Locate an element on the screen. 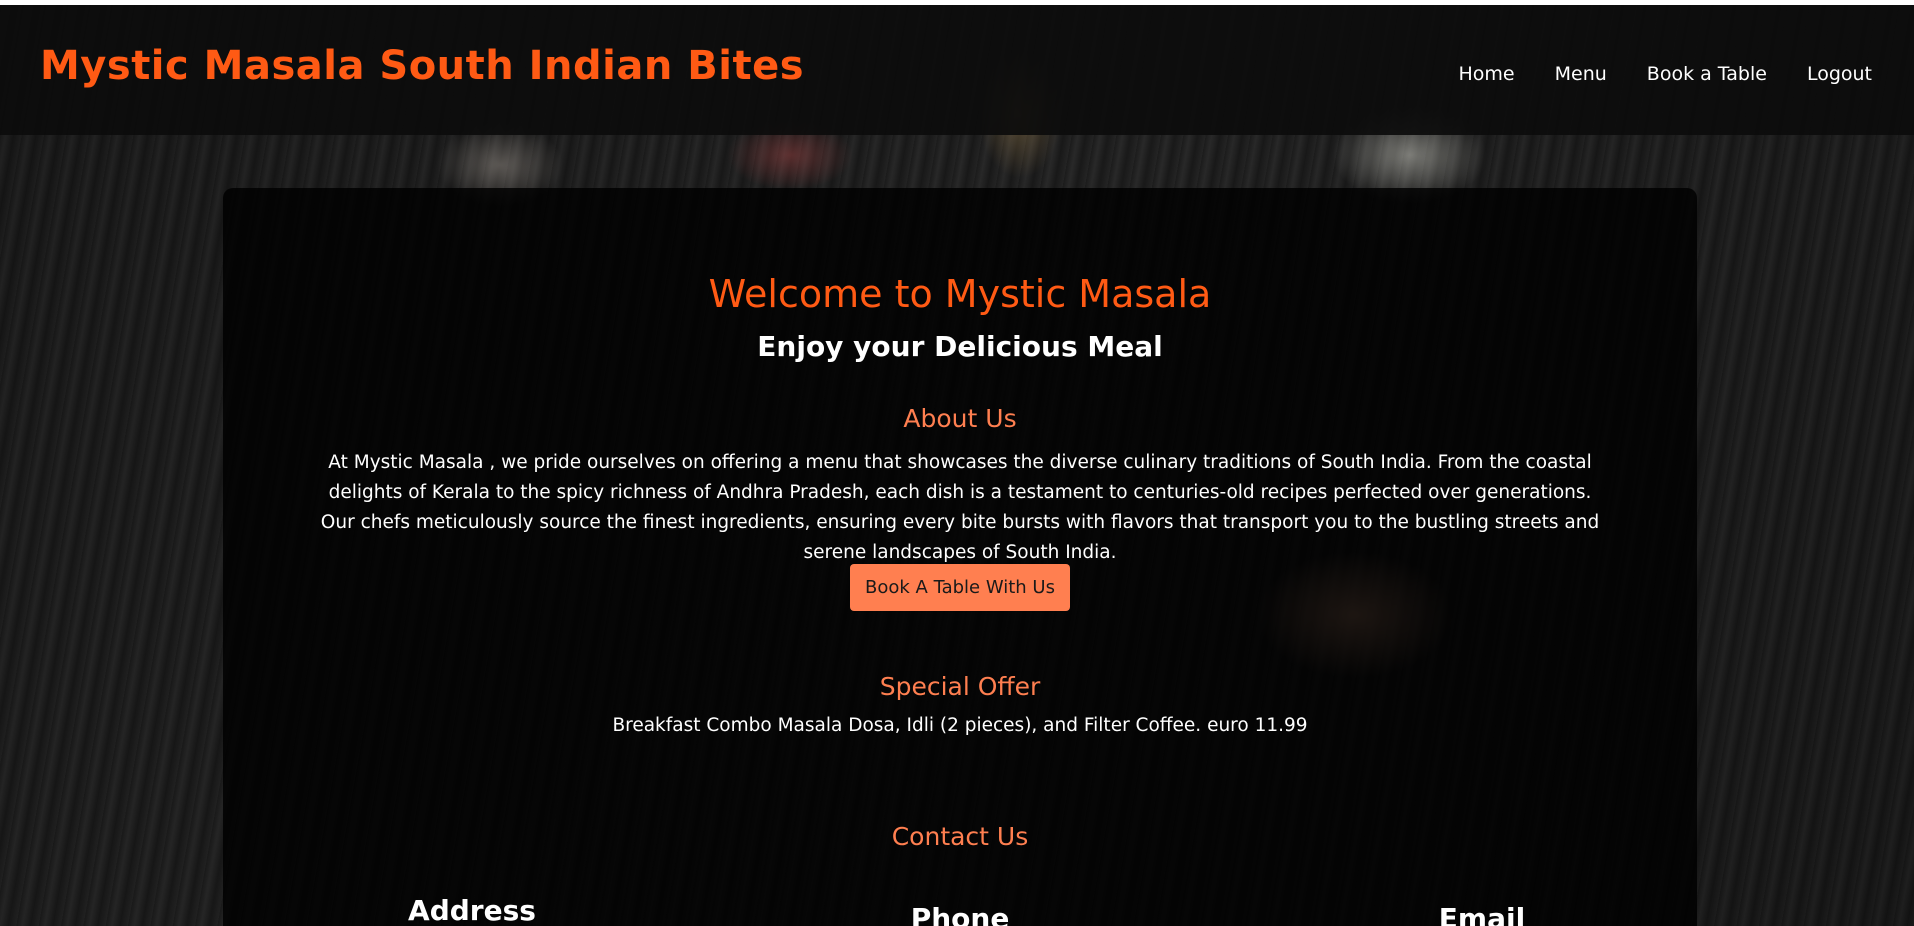  tagline: Enjoy your Delicious Meal is located at coordinates (960, 346).